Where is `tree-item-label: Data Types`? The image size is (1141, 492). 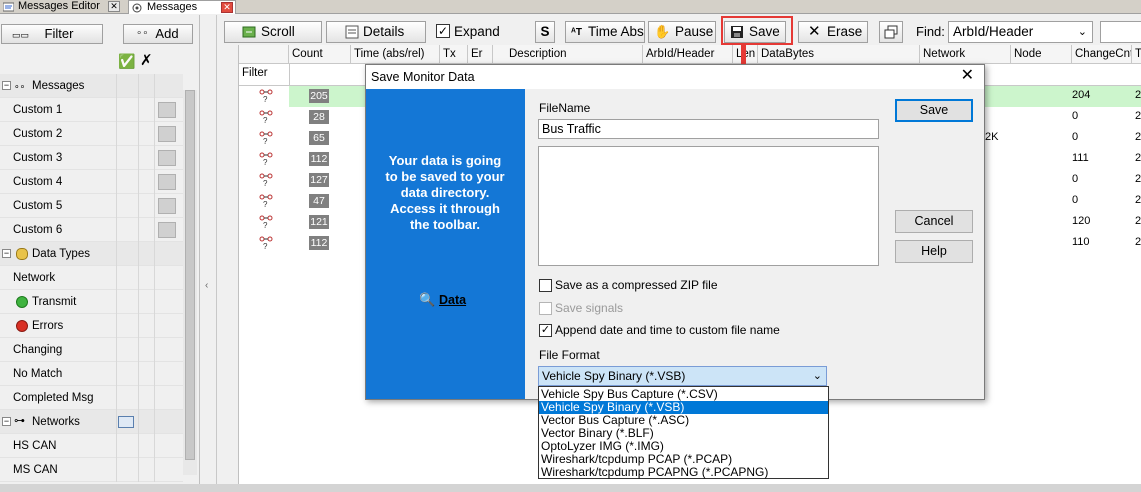
tree-item-label: Data Types is located at coordinates (61, 254).